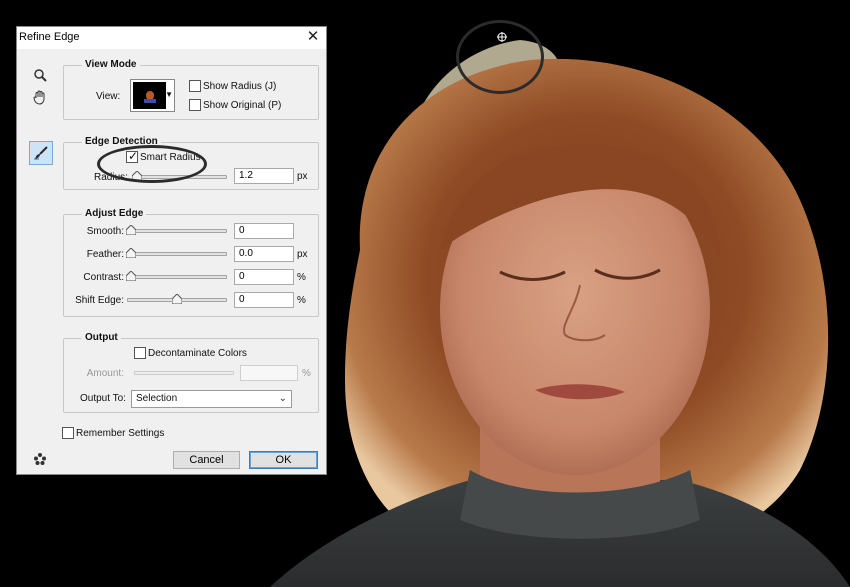 This screenshot has width=850, height=587. Describe the element at coordinates (108, 96) in the screenshot. I see `view-label: View:` at that location.